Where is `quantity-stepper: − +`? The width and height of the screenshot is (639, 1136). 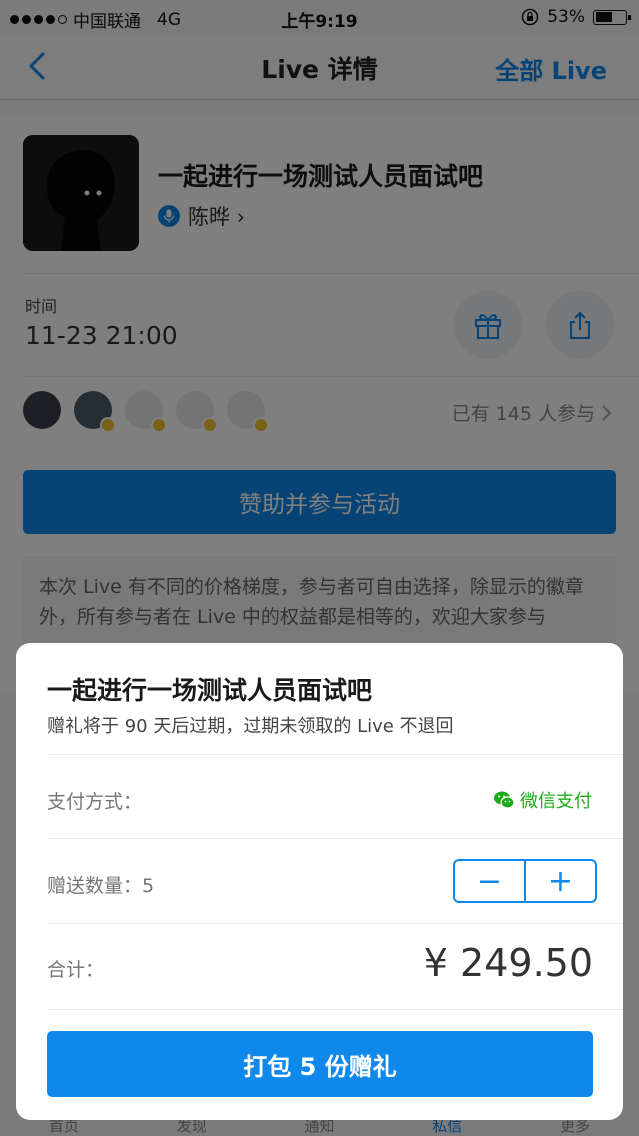 quantity-stepper: − + is located at coordinates (525, 881).